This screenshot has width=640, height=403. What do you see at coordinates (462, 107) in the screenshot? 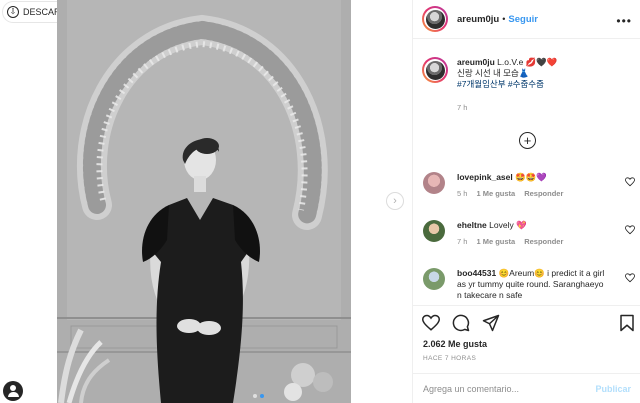
I see `caption-time: 7 h` at bounding box center [462, 107].